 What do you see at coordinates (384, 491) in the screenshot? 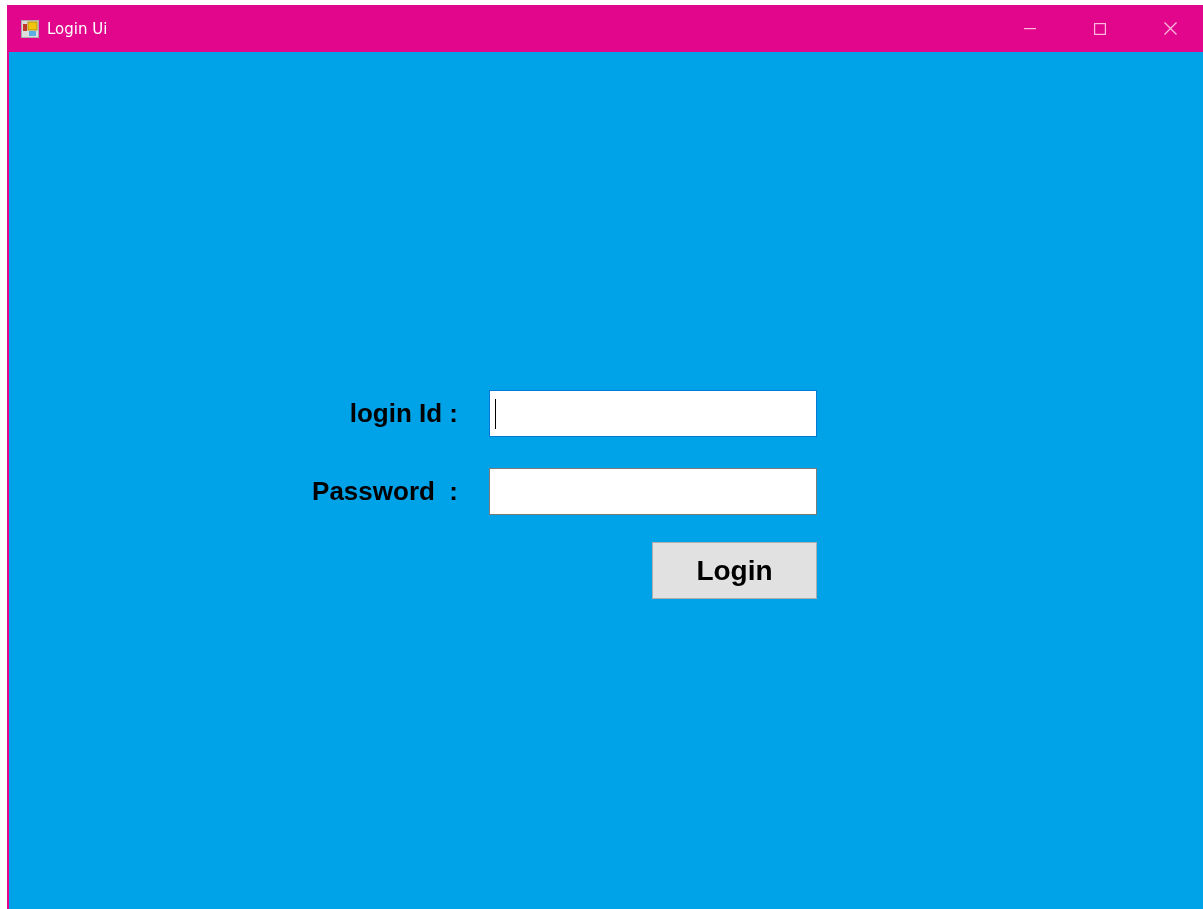
I see `field-label: Password :` at bounding box center [384, 491].